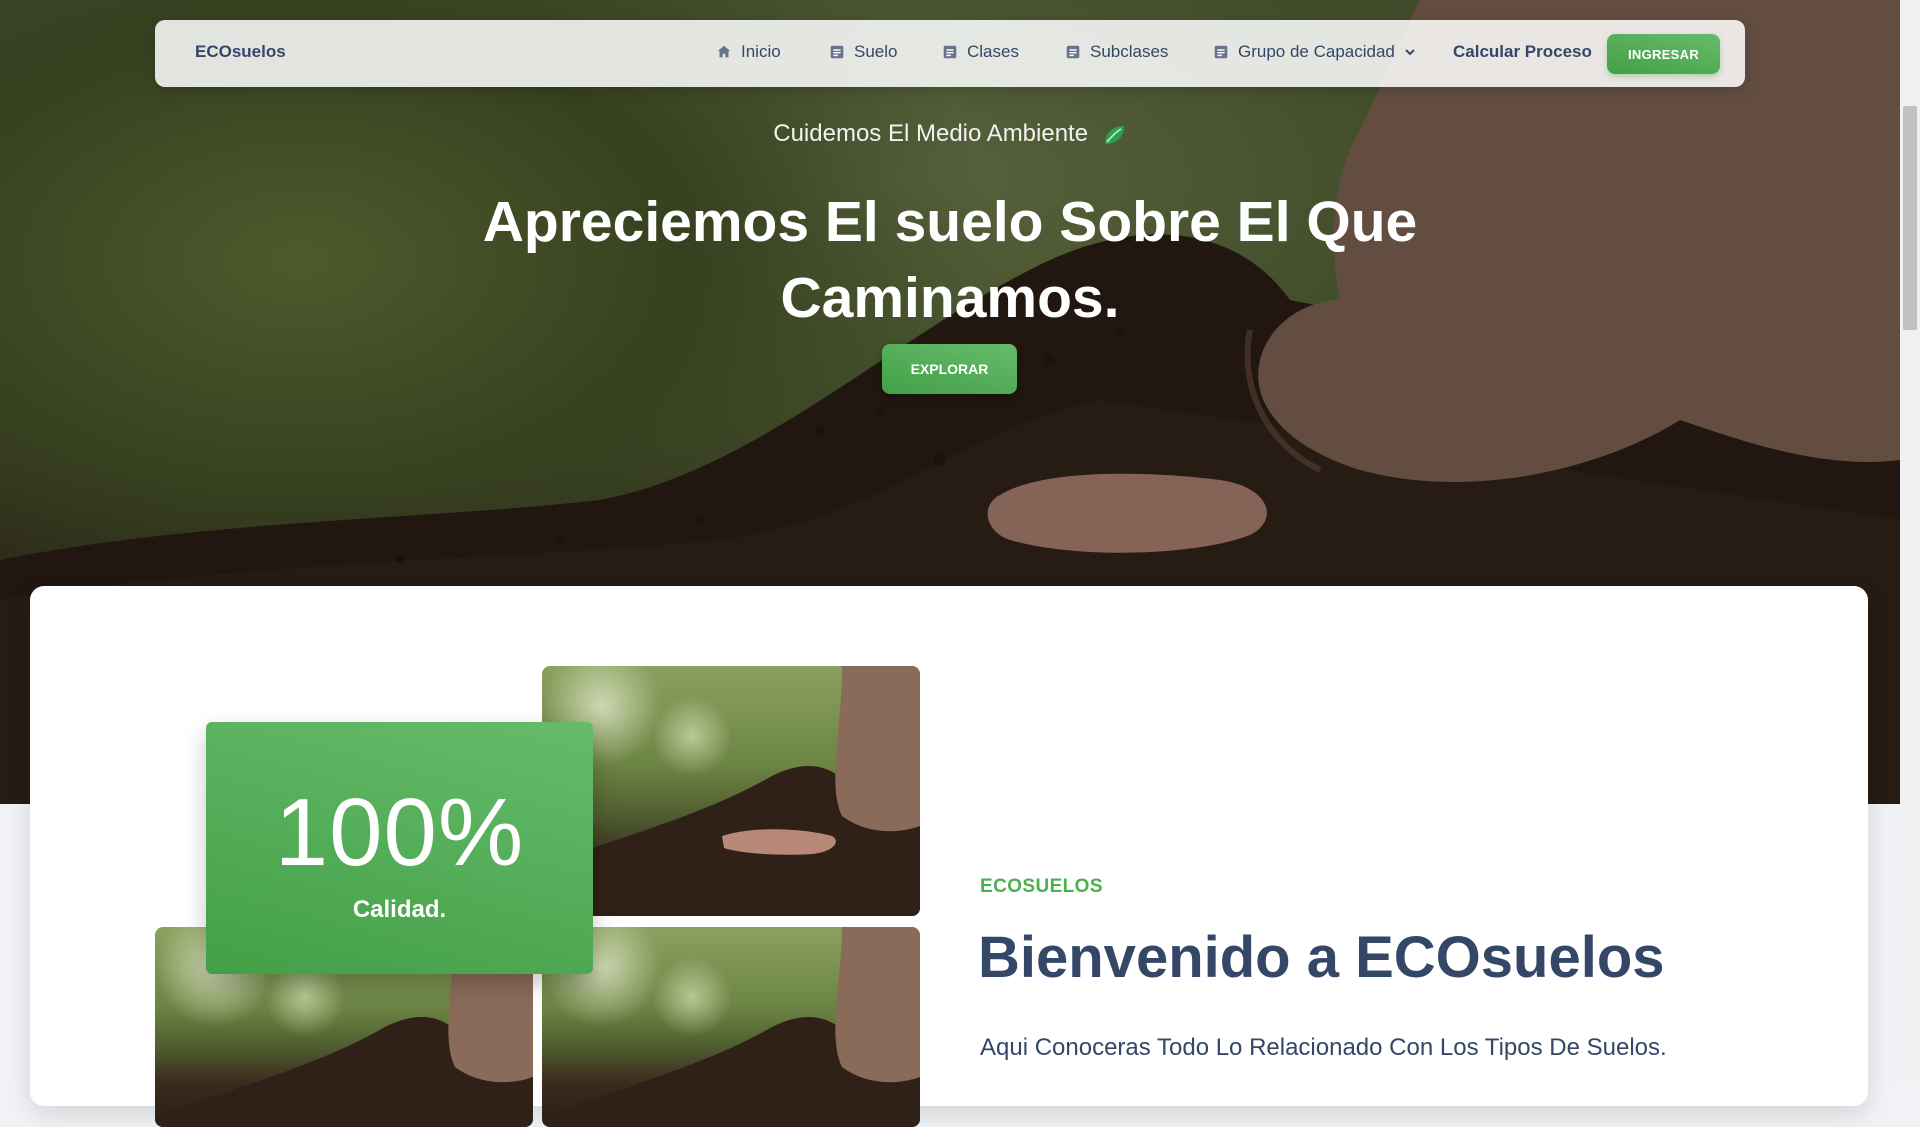  Describe the element at coordinates (1321, 957) in the screenshot. I see `welcome-heading: Bienvenido a ECOsuelos` at that location.